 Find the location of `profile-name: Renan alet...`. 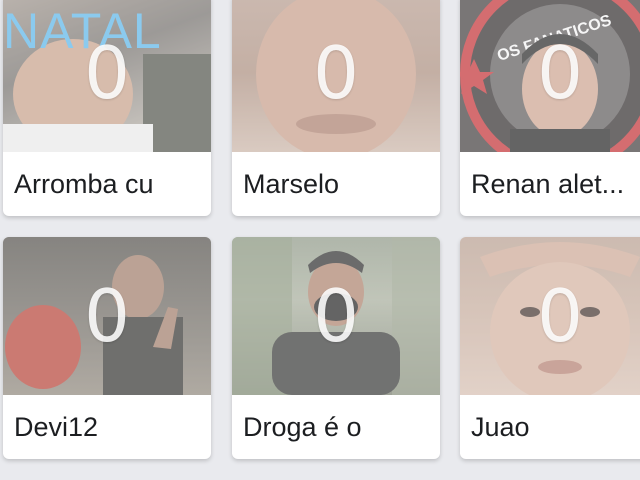

profile-name: Renan alet... is located at coordinates (548, 184).